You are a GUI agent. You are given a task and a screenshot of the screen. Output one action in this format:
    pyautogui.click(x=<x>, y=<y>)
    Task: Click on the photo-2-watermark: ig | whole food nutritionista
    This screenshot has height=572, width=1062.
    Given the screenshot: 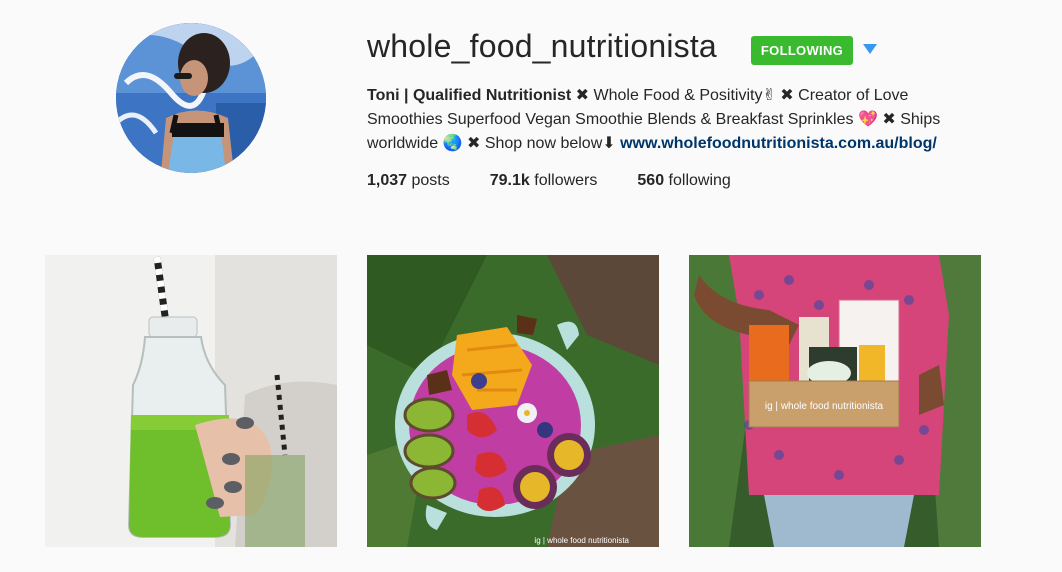 What is the action you would take?
    pyautogui.click(x=581, y=540)
    